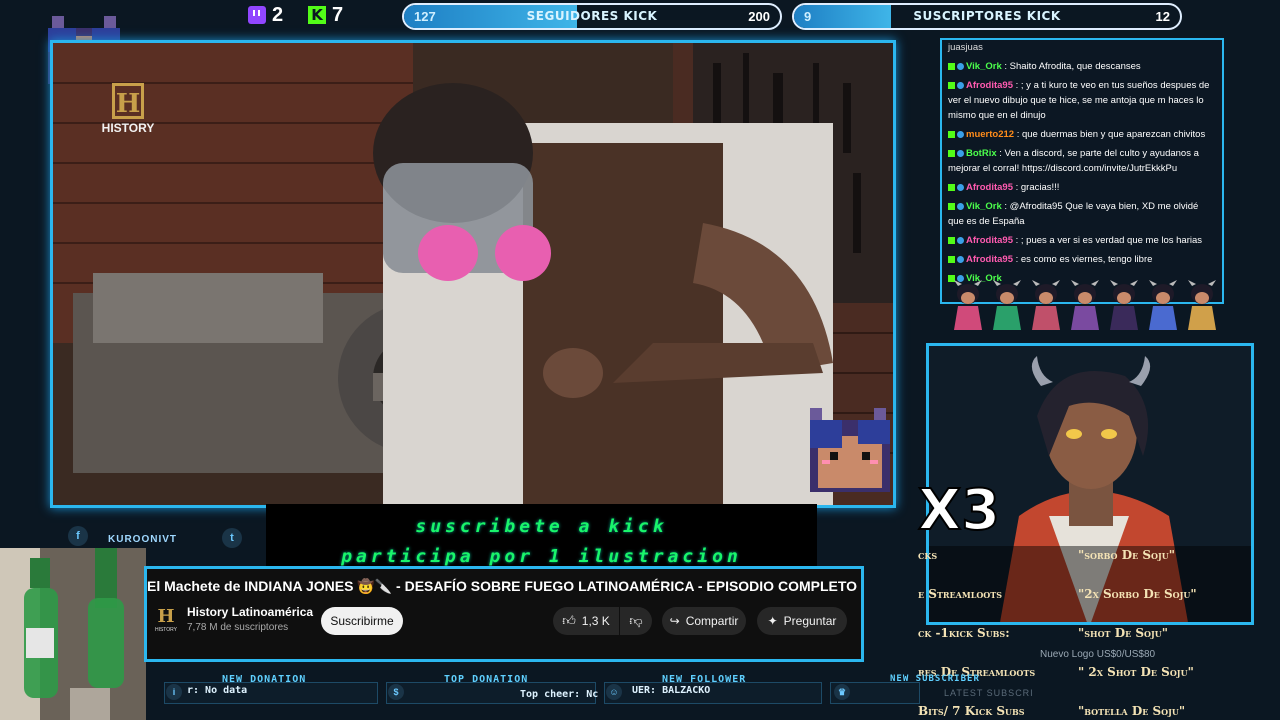  What do you see at coordinates (559, 694) in the screenshot?
I see `top-cheer-value: Top cheer: Nc` at bounding box center [559, 694].